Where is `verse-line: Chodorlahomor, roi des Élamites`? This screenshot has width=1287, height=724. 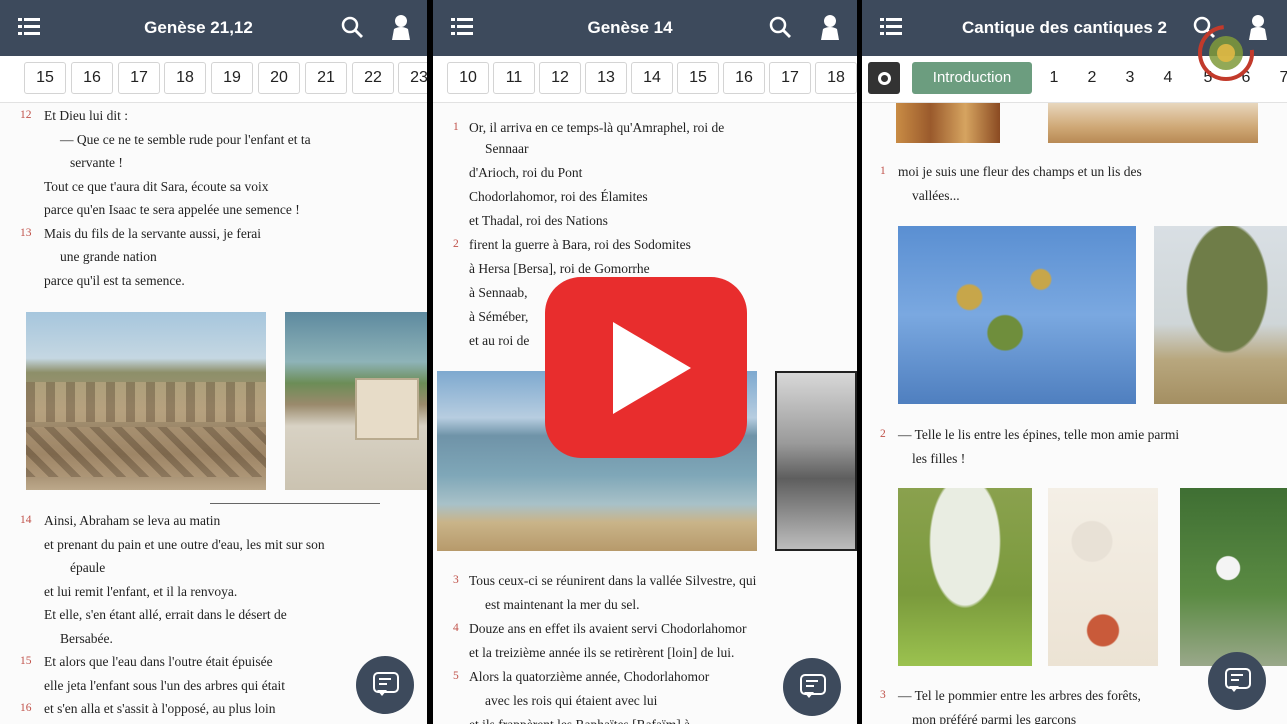 verse-line: Chodorlahomor, roi des Élamites is located at coordinates (558, 196).